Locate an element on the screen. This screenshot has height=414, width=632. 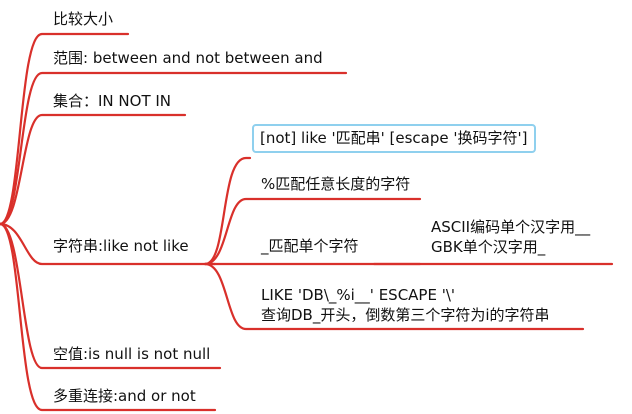
node-underscore-wildcard-label: _匹配单个字符 is located at coordinates (310, 246).